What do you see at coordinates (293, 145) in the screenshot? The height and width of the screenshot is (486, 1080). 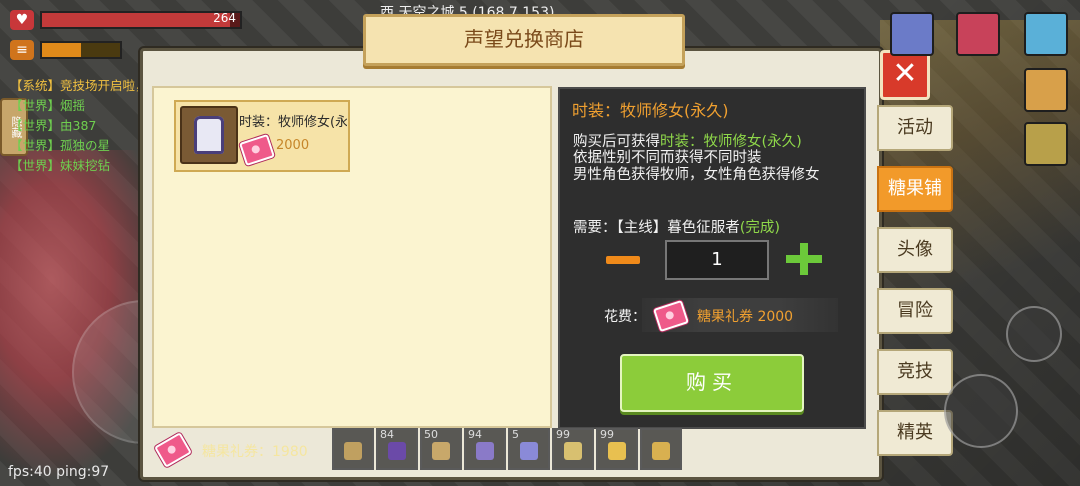 I see `item-price: 2000` at bounding box center [293, 145].